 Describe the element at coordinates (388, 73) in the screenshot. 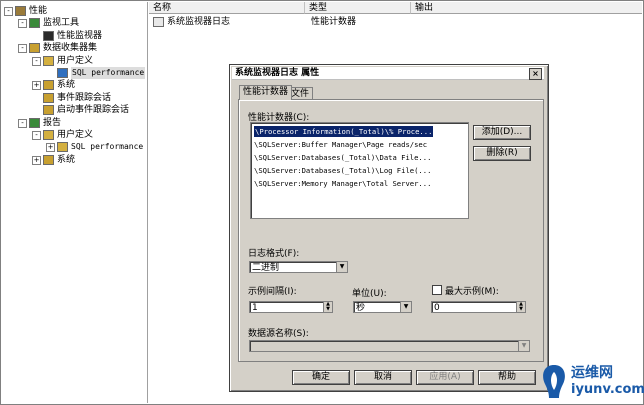

I see `dialog-title-bar: 系统监视器日志 属性 ×` at that location.